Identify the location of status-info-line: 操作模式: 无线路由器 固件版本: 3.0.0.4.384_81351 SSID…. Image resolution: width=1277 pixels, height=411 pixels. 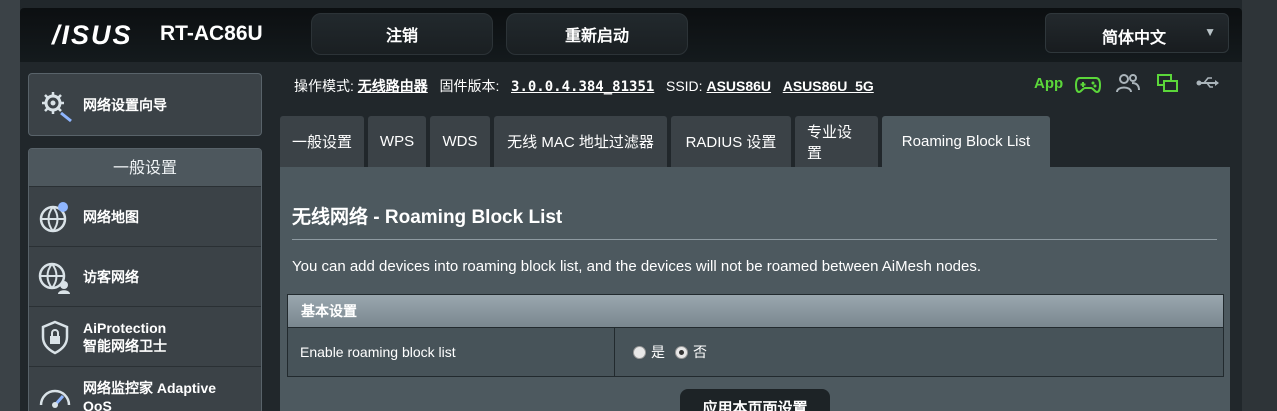
(584, 86).